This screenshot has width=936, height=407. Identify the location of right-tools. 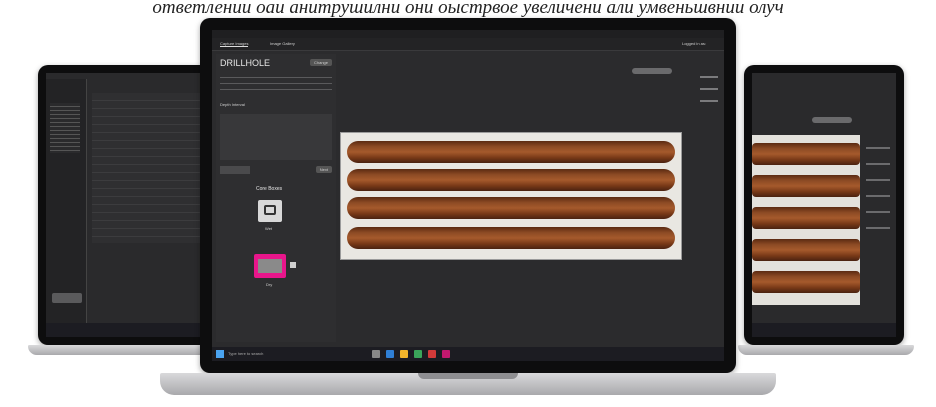
(709, 86).